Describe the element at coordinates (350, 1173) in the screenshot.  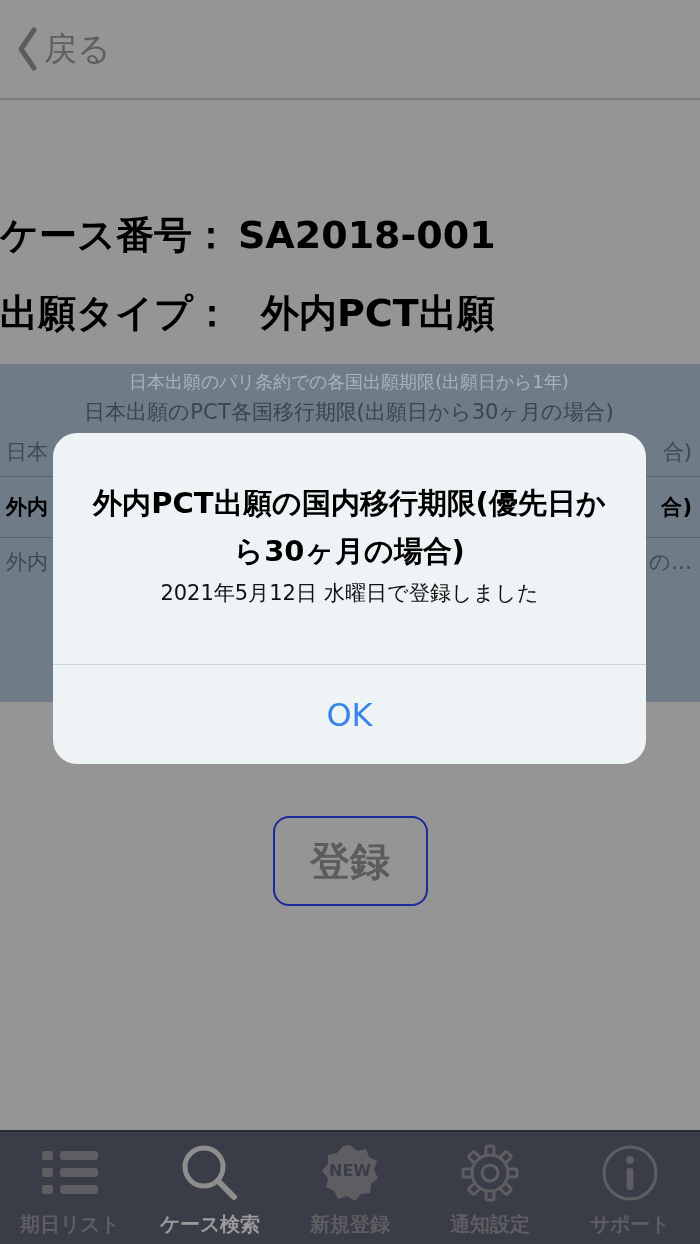
I see `starburst-icon` at that location.